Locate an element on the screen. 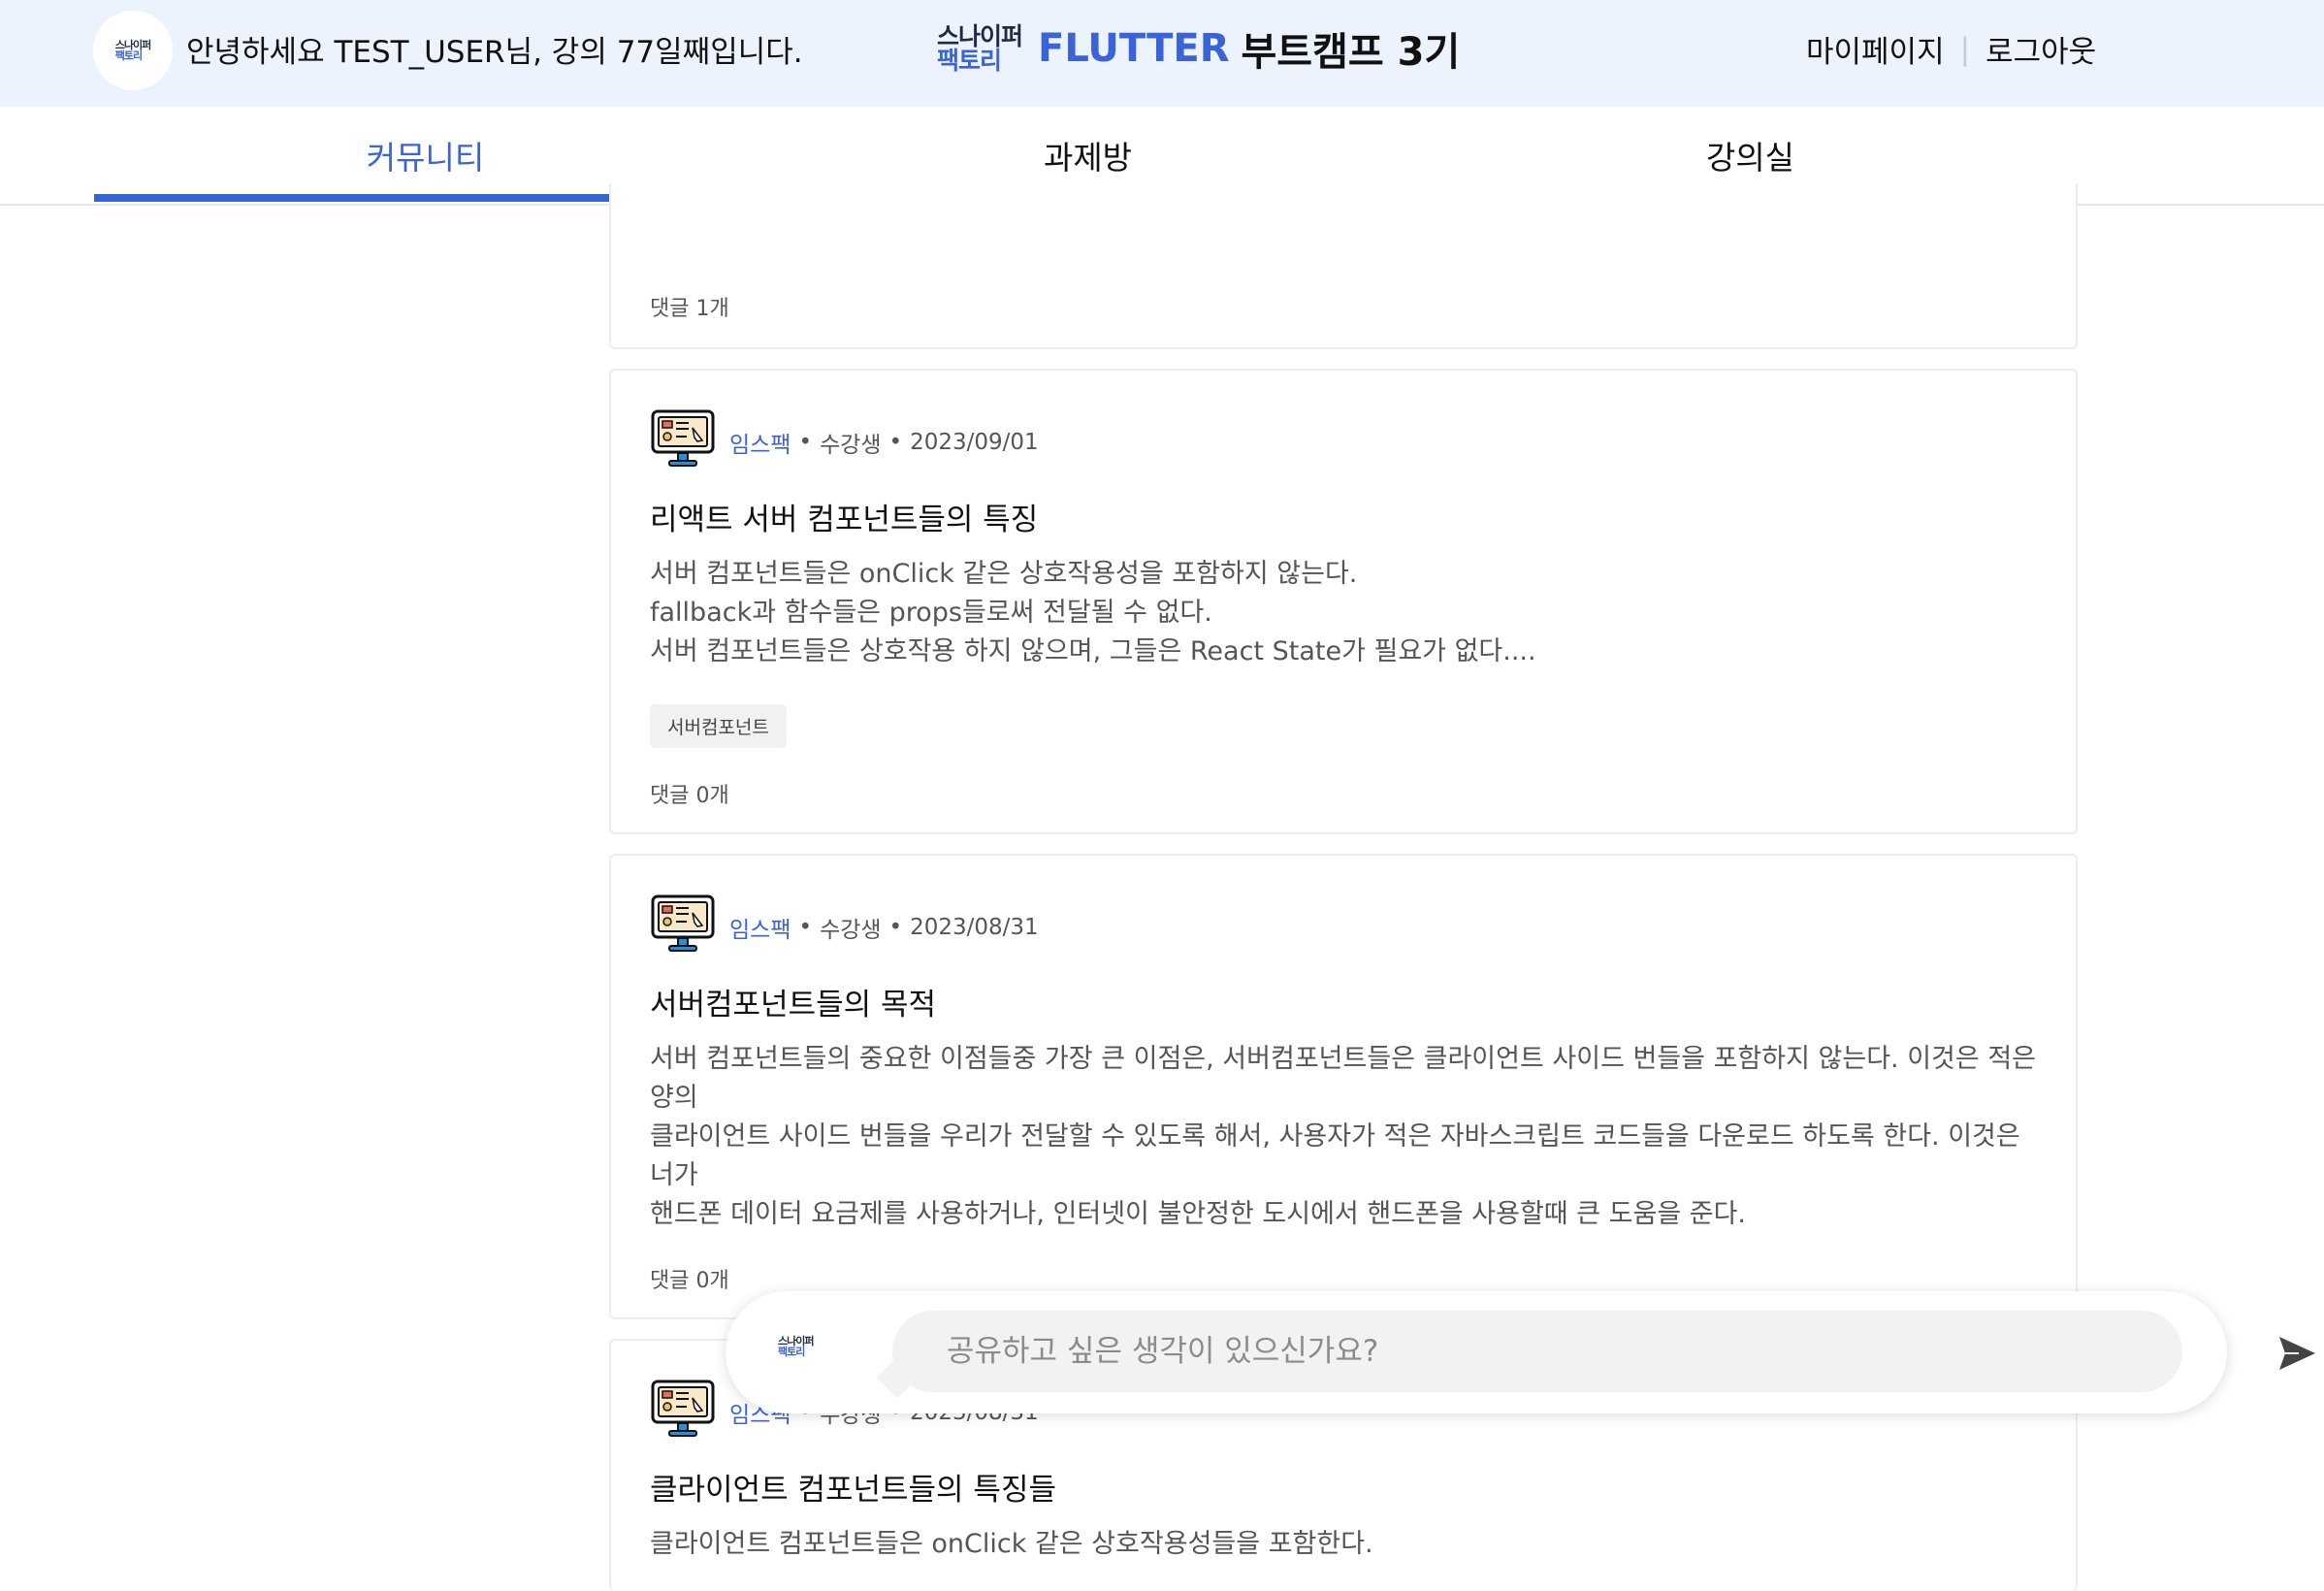 Image resolution: width=2324 pixels, height=1591 pixels. greeting-text: 안녕하세요 TEST_USER님, 강의 77일째입니다. is located at coordinates (494, 52).